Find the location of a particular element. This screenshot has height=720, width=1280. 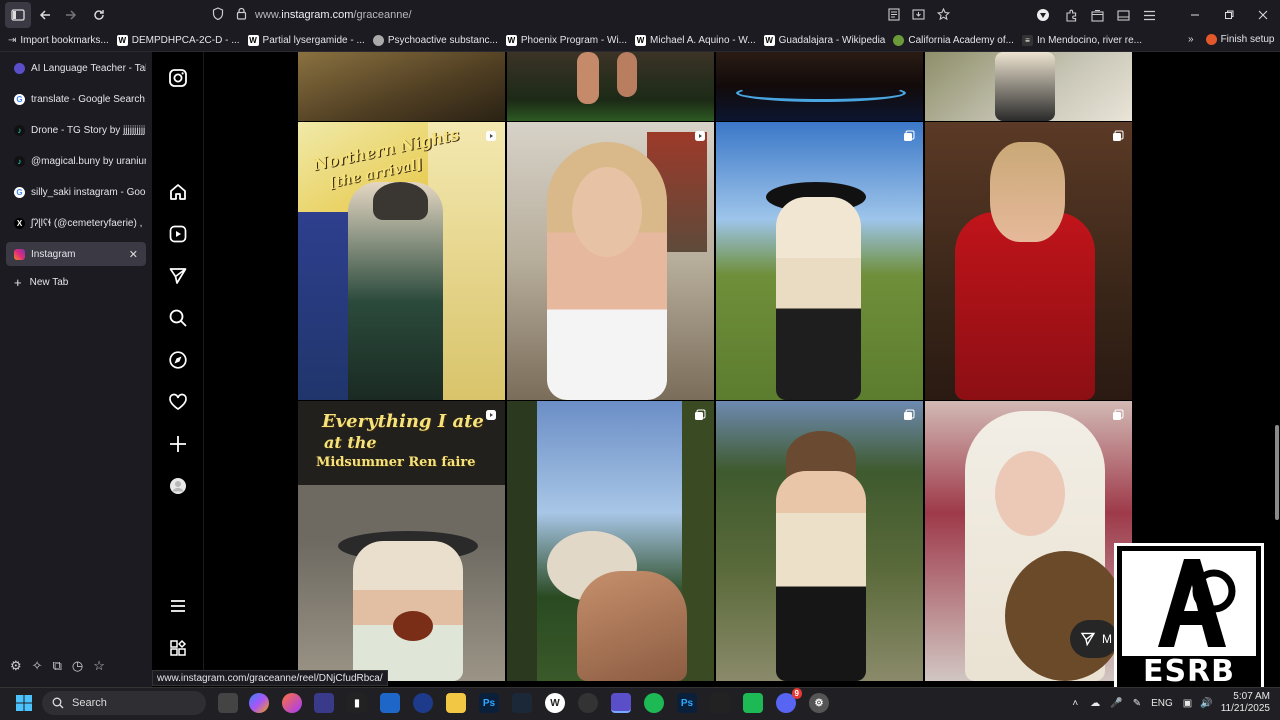

profile-avatar is located at coordinates (178, 486).